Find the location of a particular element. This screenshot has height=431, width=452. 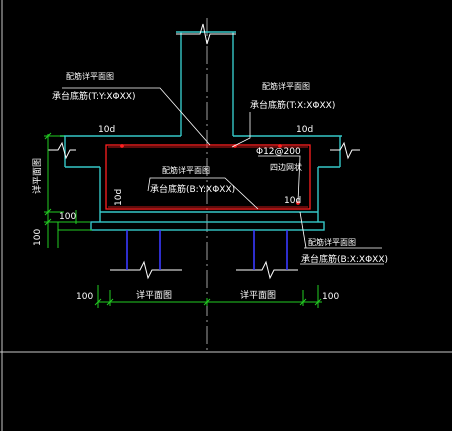

vertical-10d-label: 10d is located at coordinates (119, 197).